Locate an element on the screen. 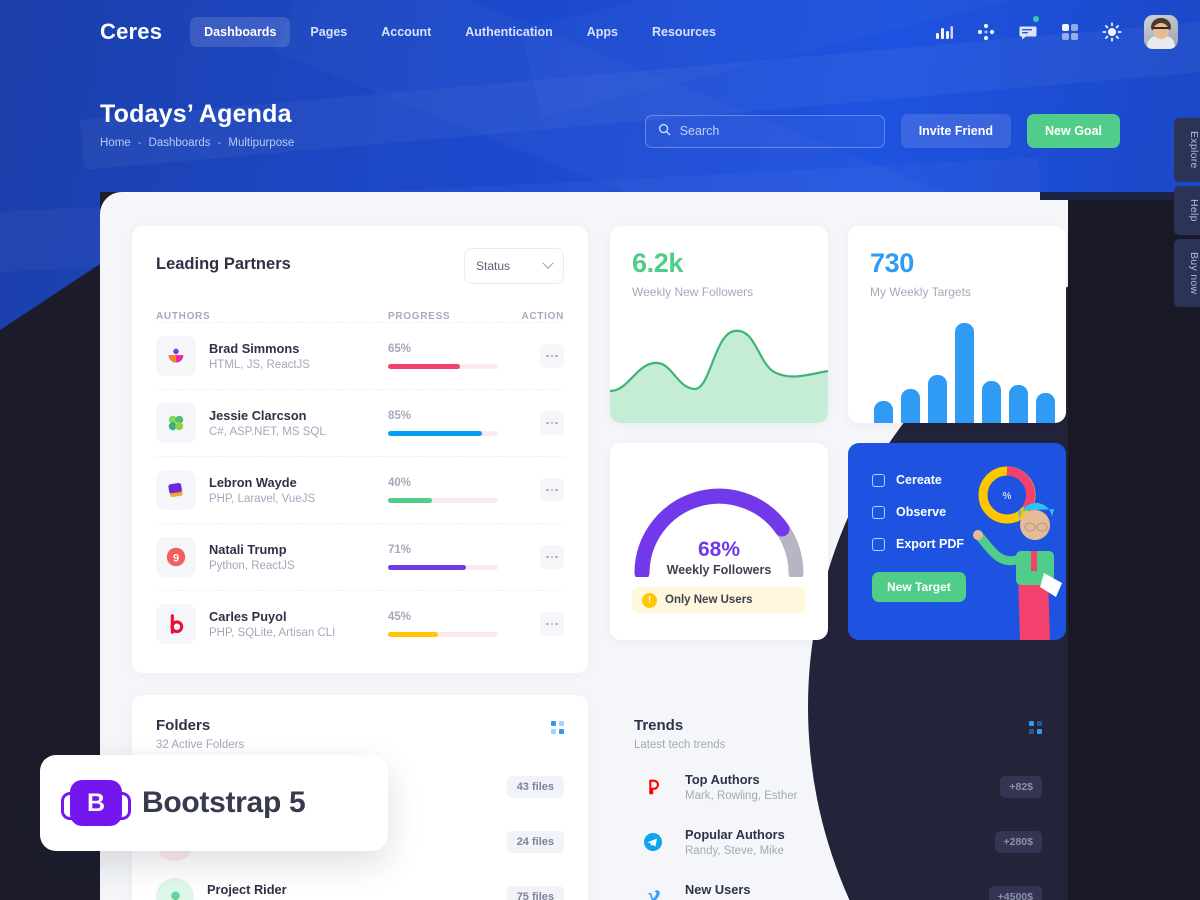 The image size is (1200, 900). trends-title: Trends is located at coordinates (659, 725).